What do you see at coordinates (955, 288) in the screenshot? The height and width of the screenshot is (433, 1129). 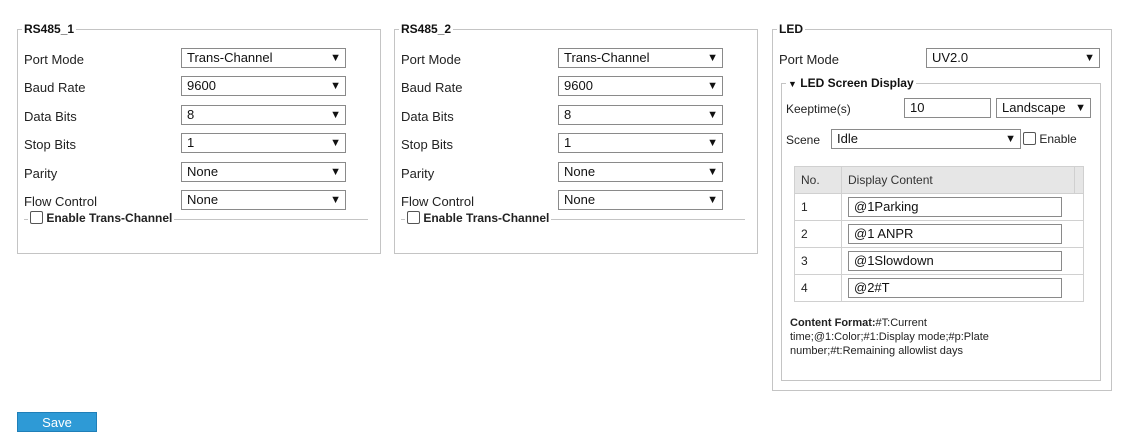 I see `content-input: @2#T` at bounding box center [955, 288].